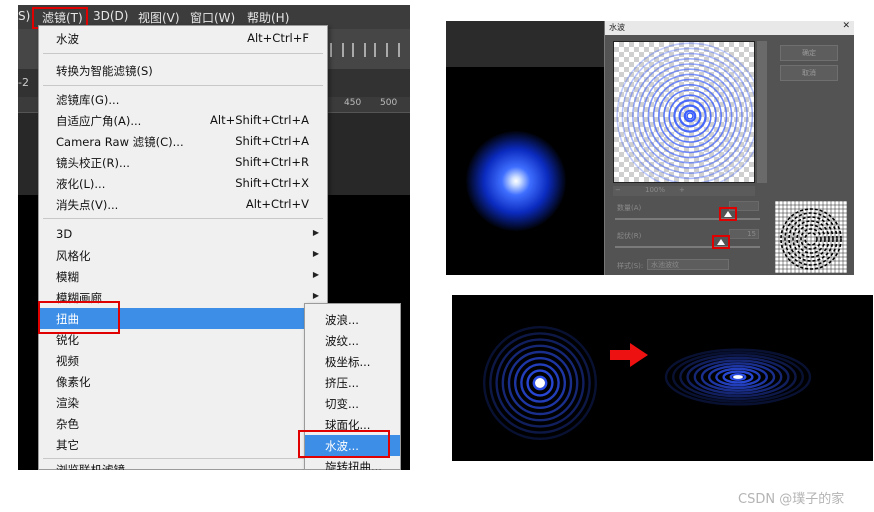  I want to click on ridges-thumb-highlight, so click(720, 242).